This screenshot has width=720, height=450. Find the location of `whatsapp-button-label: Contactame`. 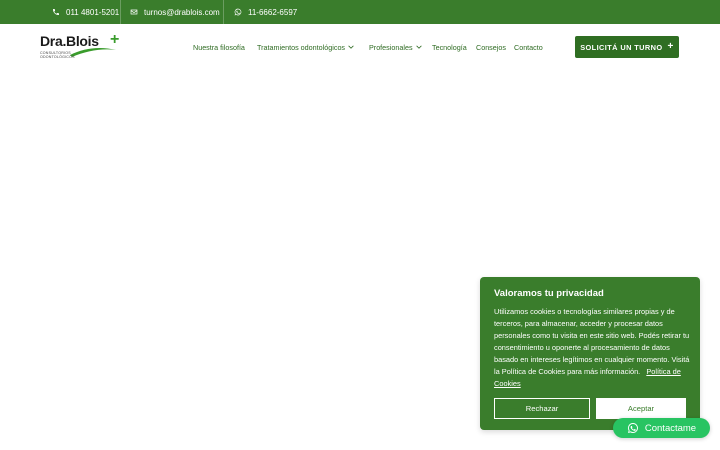

whatsapp-button-label: Contactame is located at coordinates (670, 428).